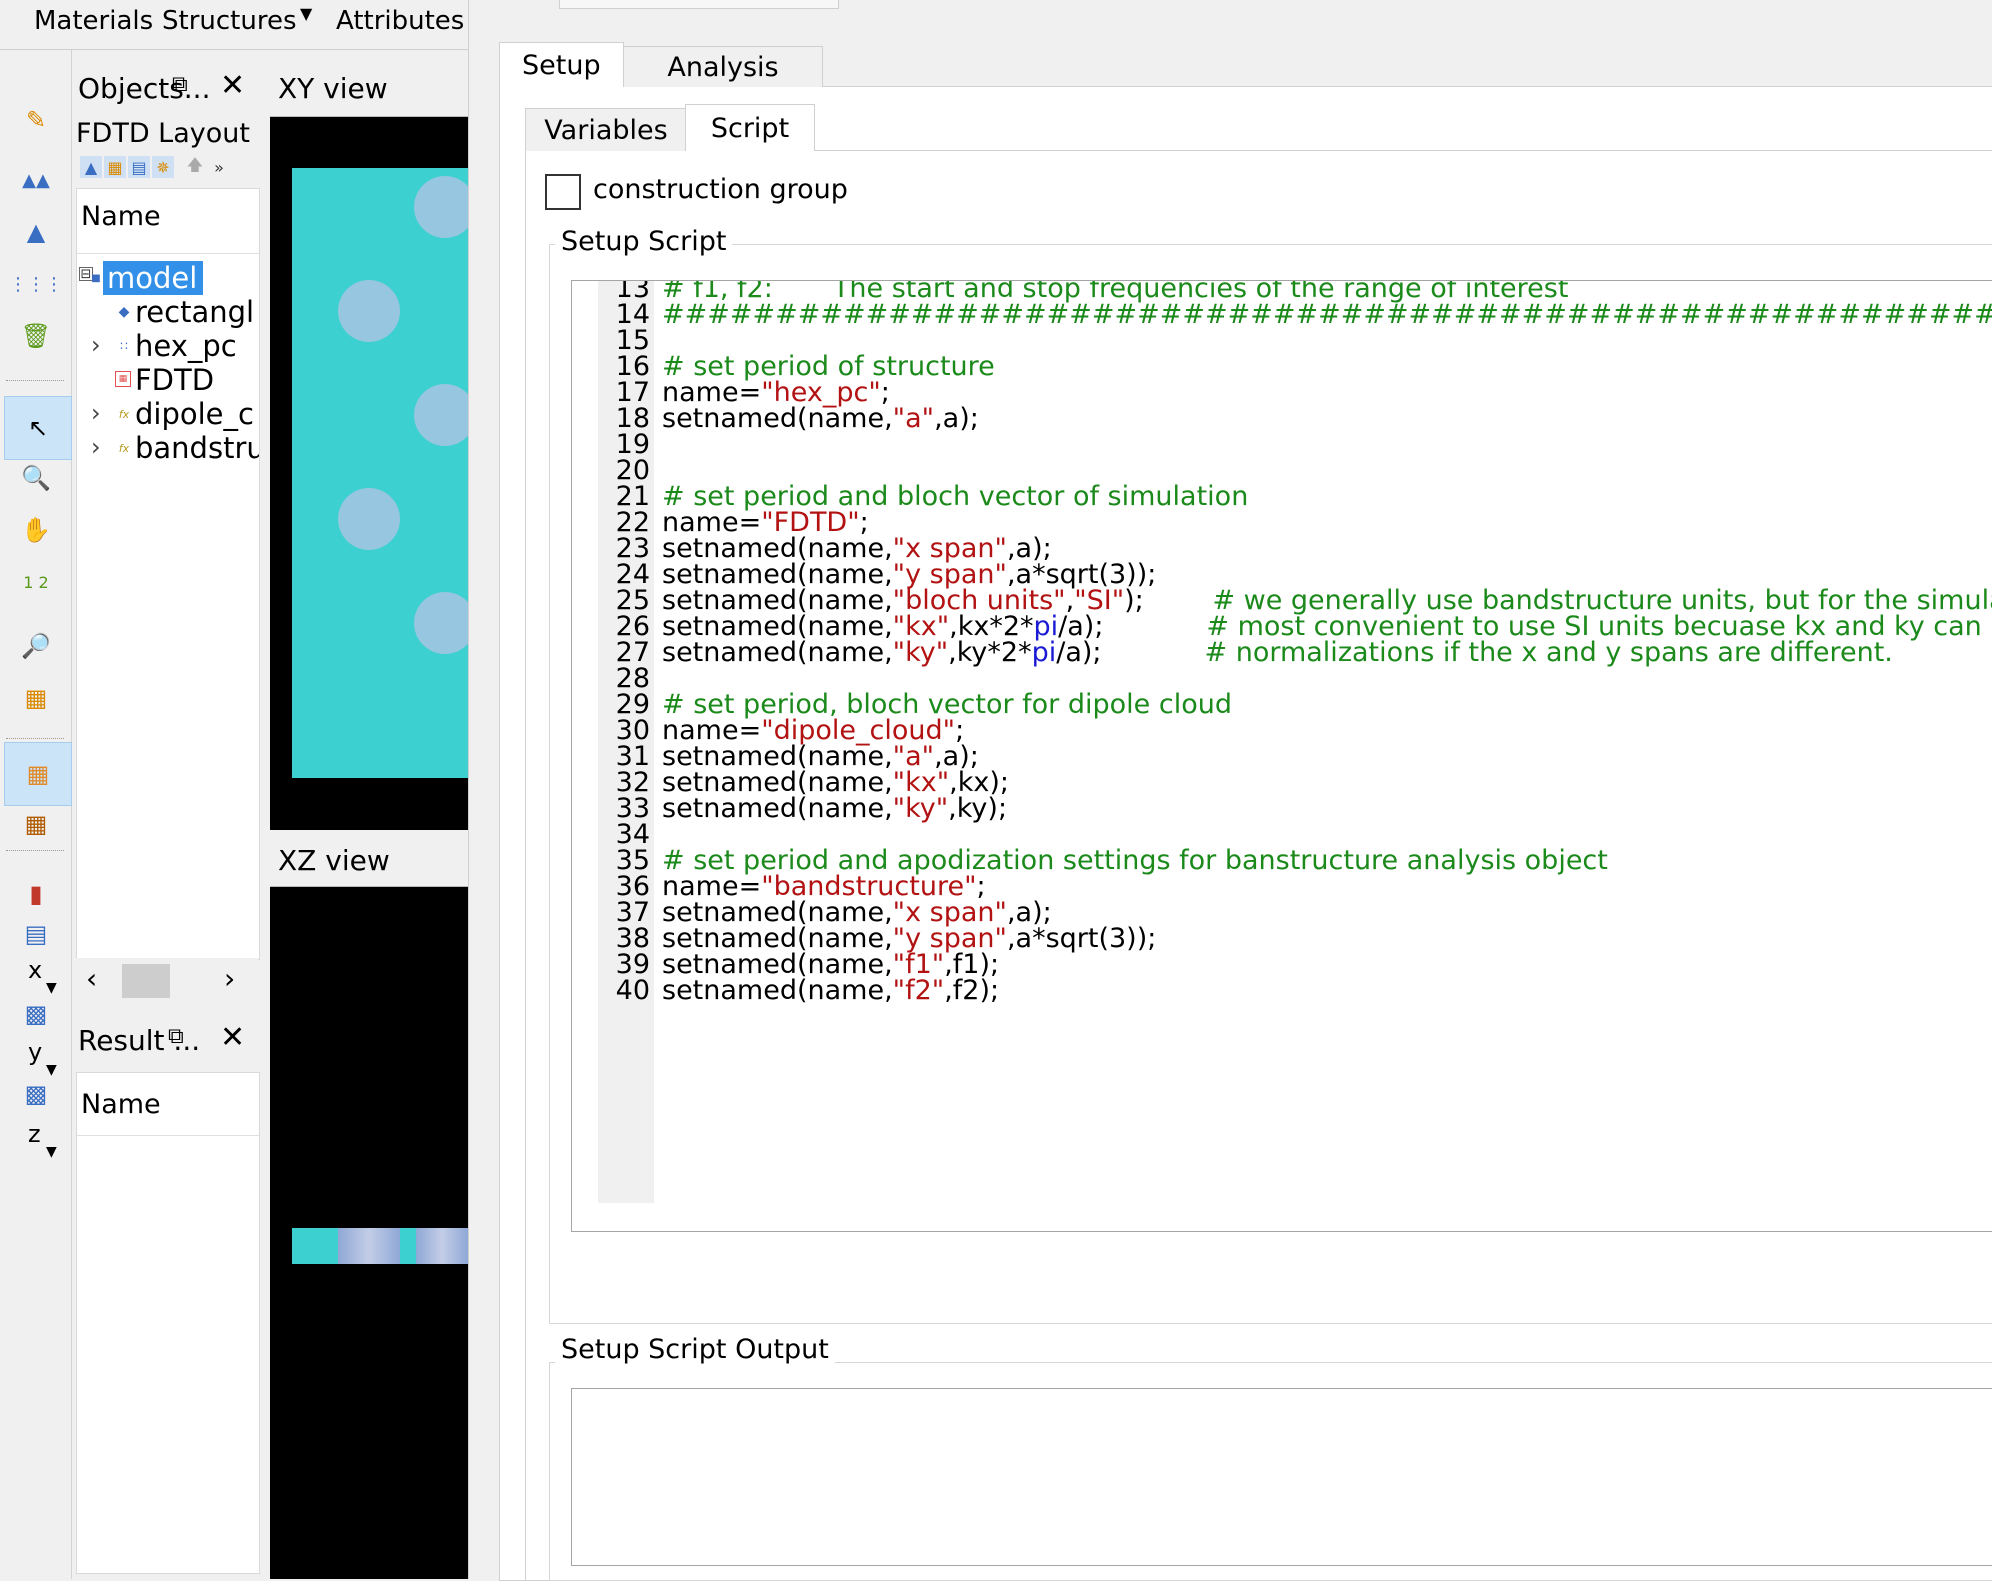  I want to click on pyramid-icon: ▲, so click(36, 232).